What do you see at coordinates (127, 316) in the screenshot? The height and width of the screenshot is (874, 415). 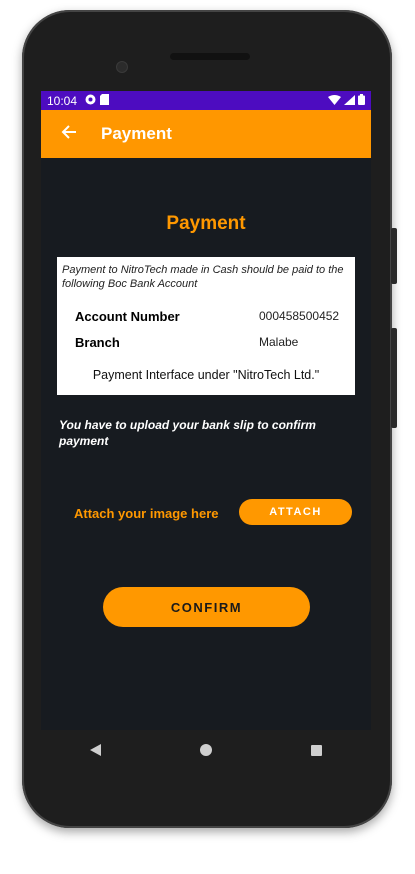 I see `account-number-label: Account Number` at bounding box center [127, 316].